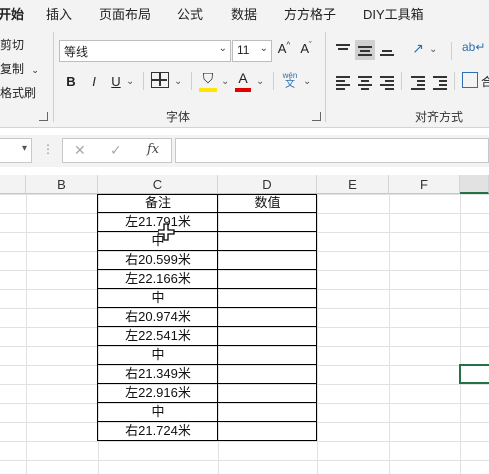  I want to click on merge-center-icon, so click(470, 80).